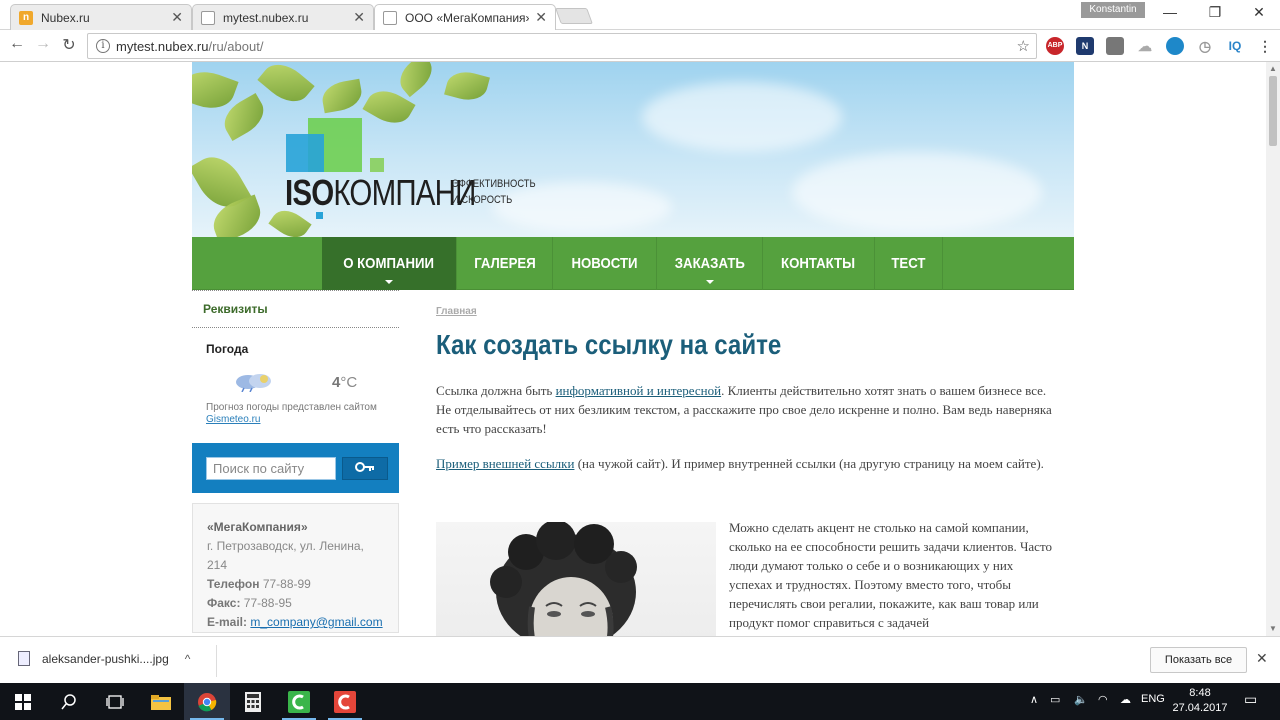 This screenshot has height=720, width=1280. What do you see at coordinates (69, 701) in the screenshot?
I see `search-icon` at bounding box center [69, 701].